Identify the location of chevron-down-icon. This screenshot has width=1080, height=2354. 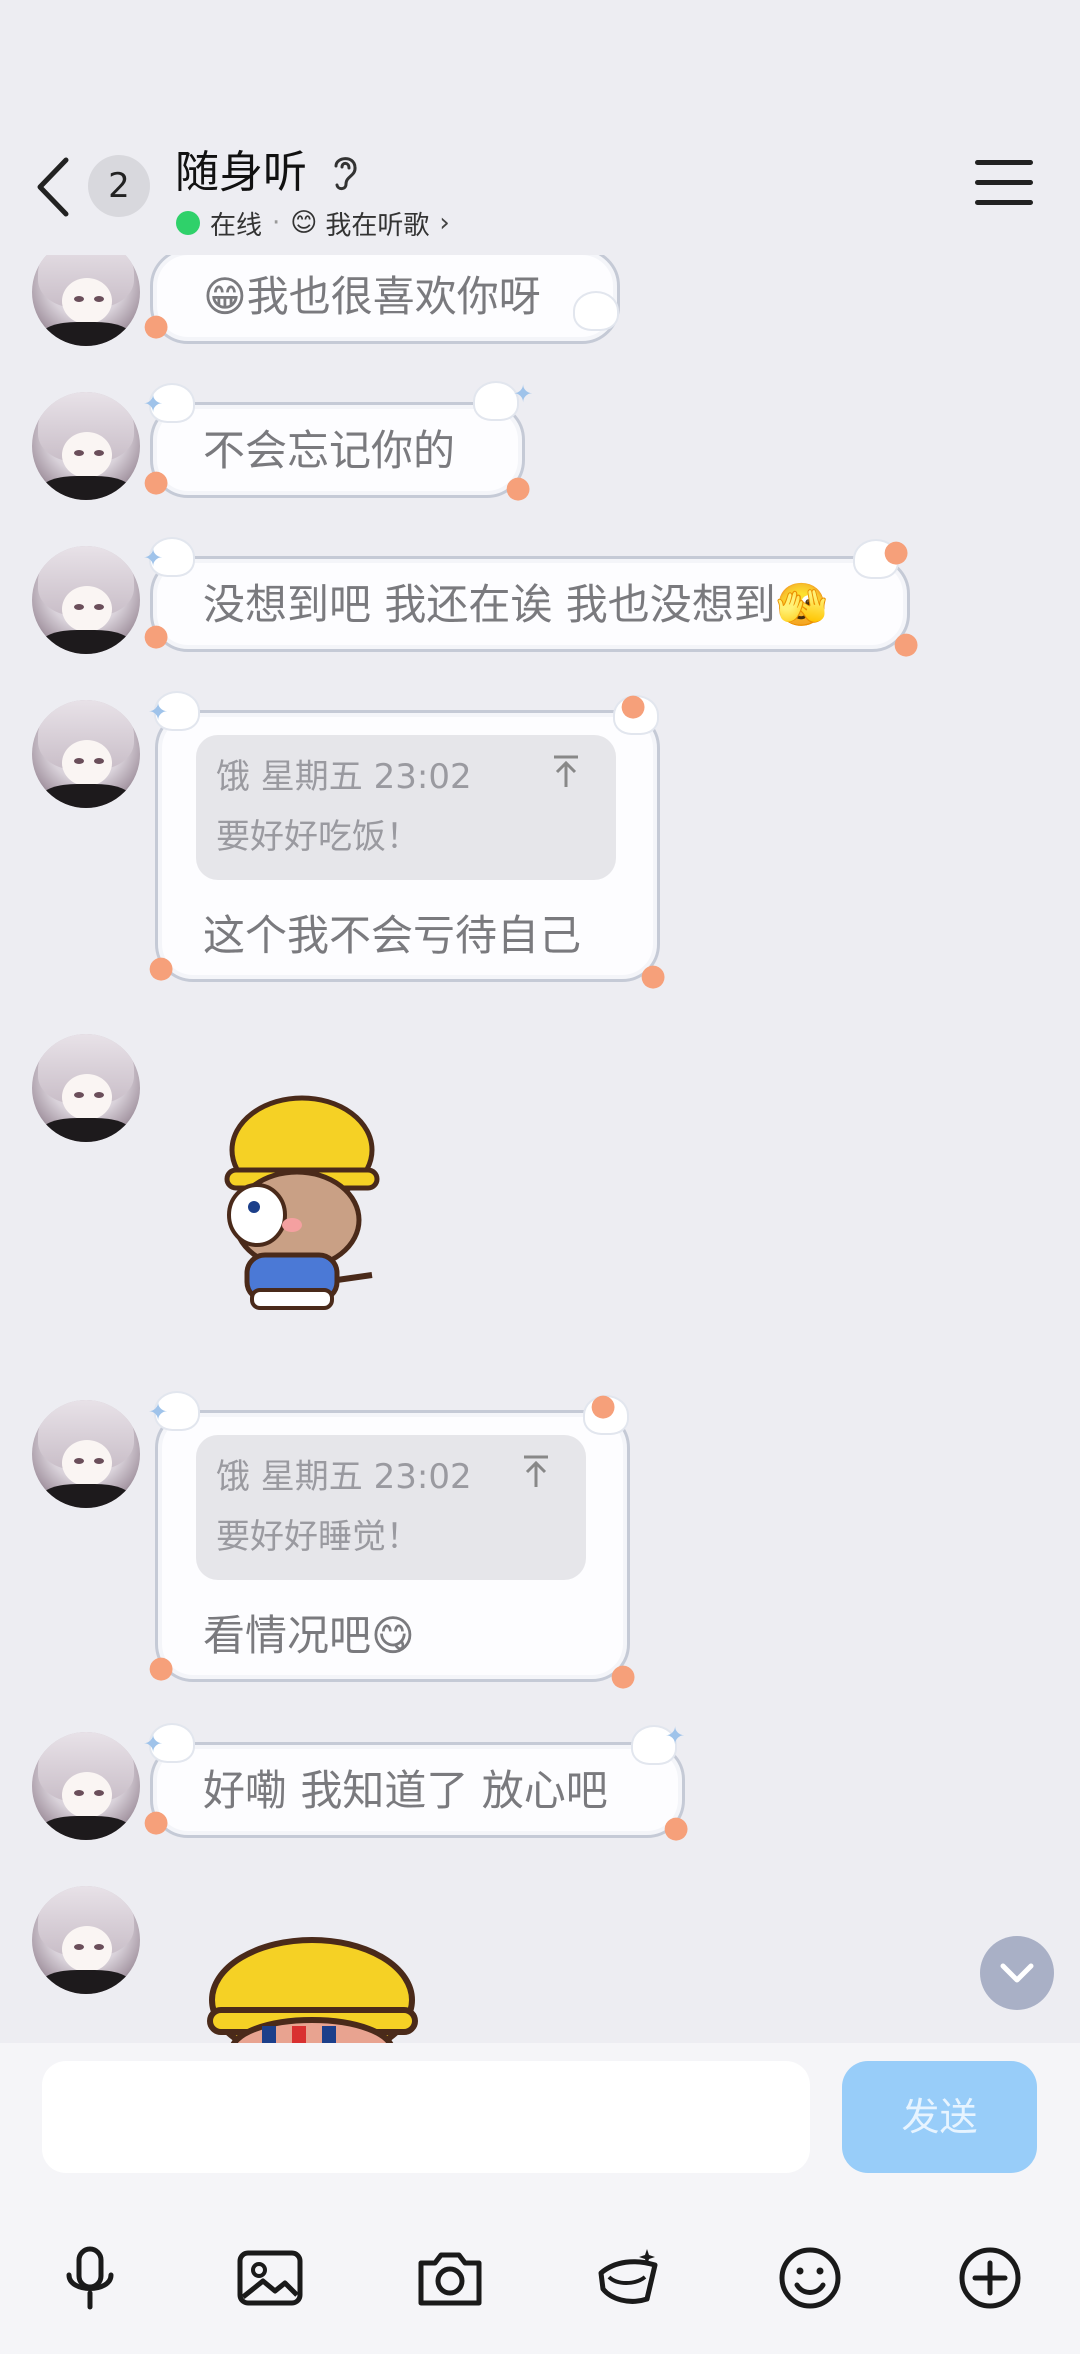
(1017, 1973).